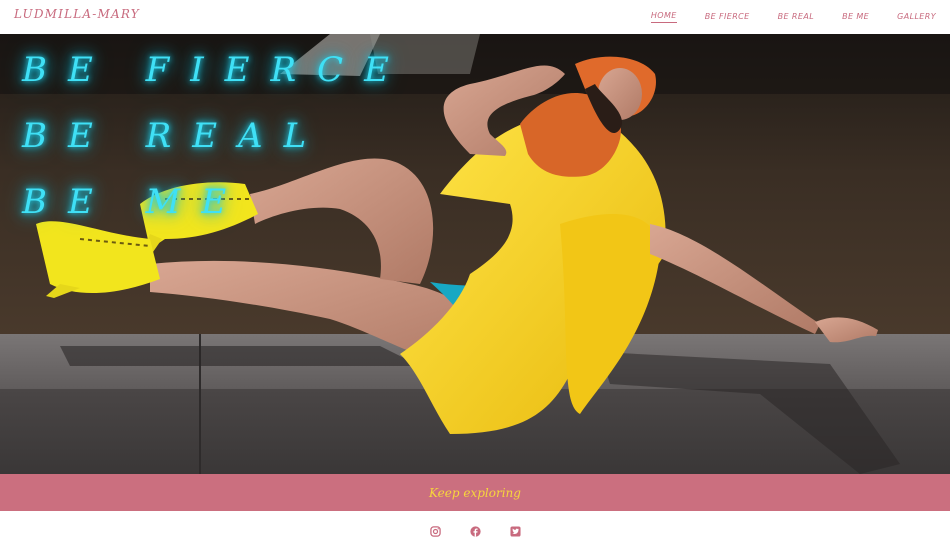  Describe the element at coordinates (435, 532) in the screenshot. I see `instagram-icon` at that location.